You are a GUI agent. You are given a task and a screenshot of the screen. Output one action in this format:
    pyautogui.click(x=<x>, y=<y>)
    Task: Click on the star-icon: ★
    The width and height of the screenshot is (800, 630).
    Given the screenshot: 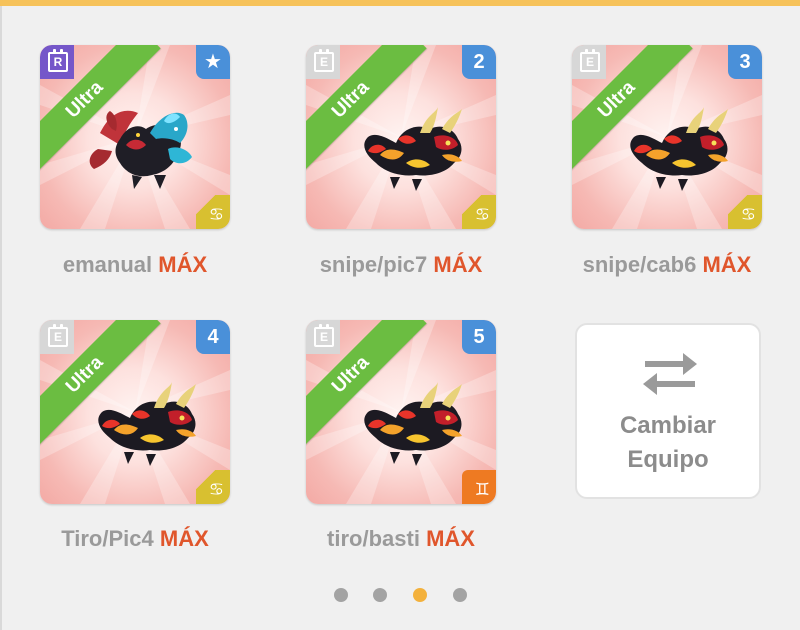 What is the action you would take?
    pyautogui.click(x=213, y=62)
    